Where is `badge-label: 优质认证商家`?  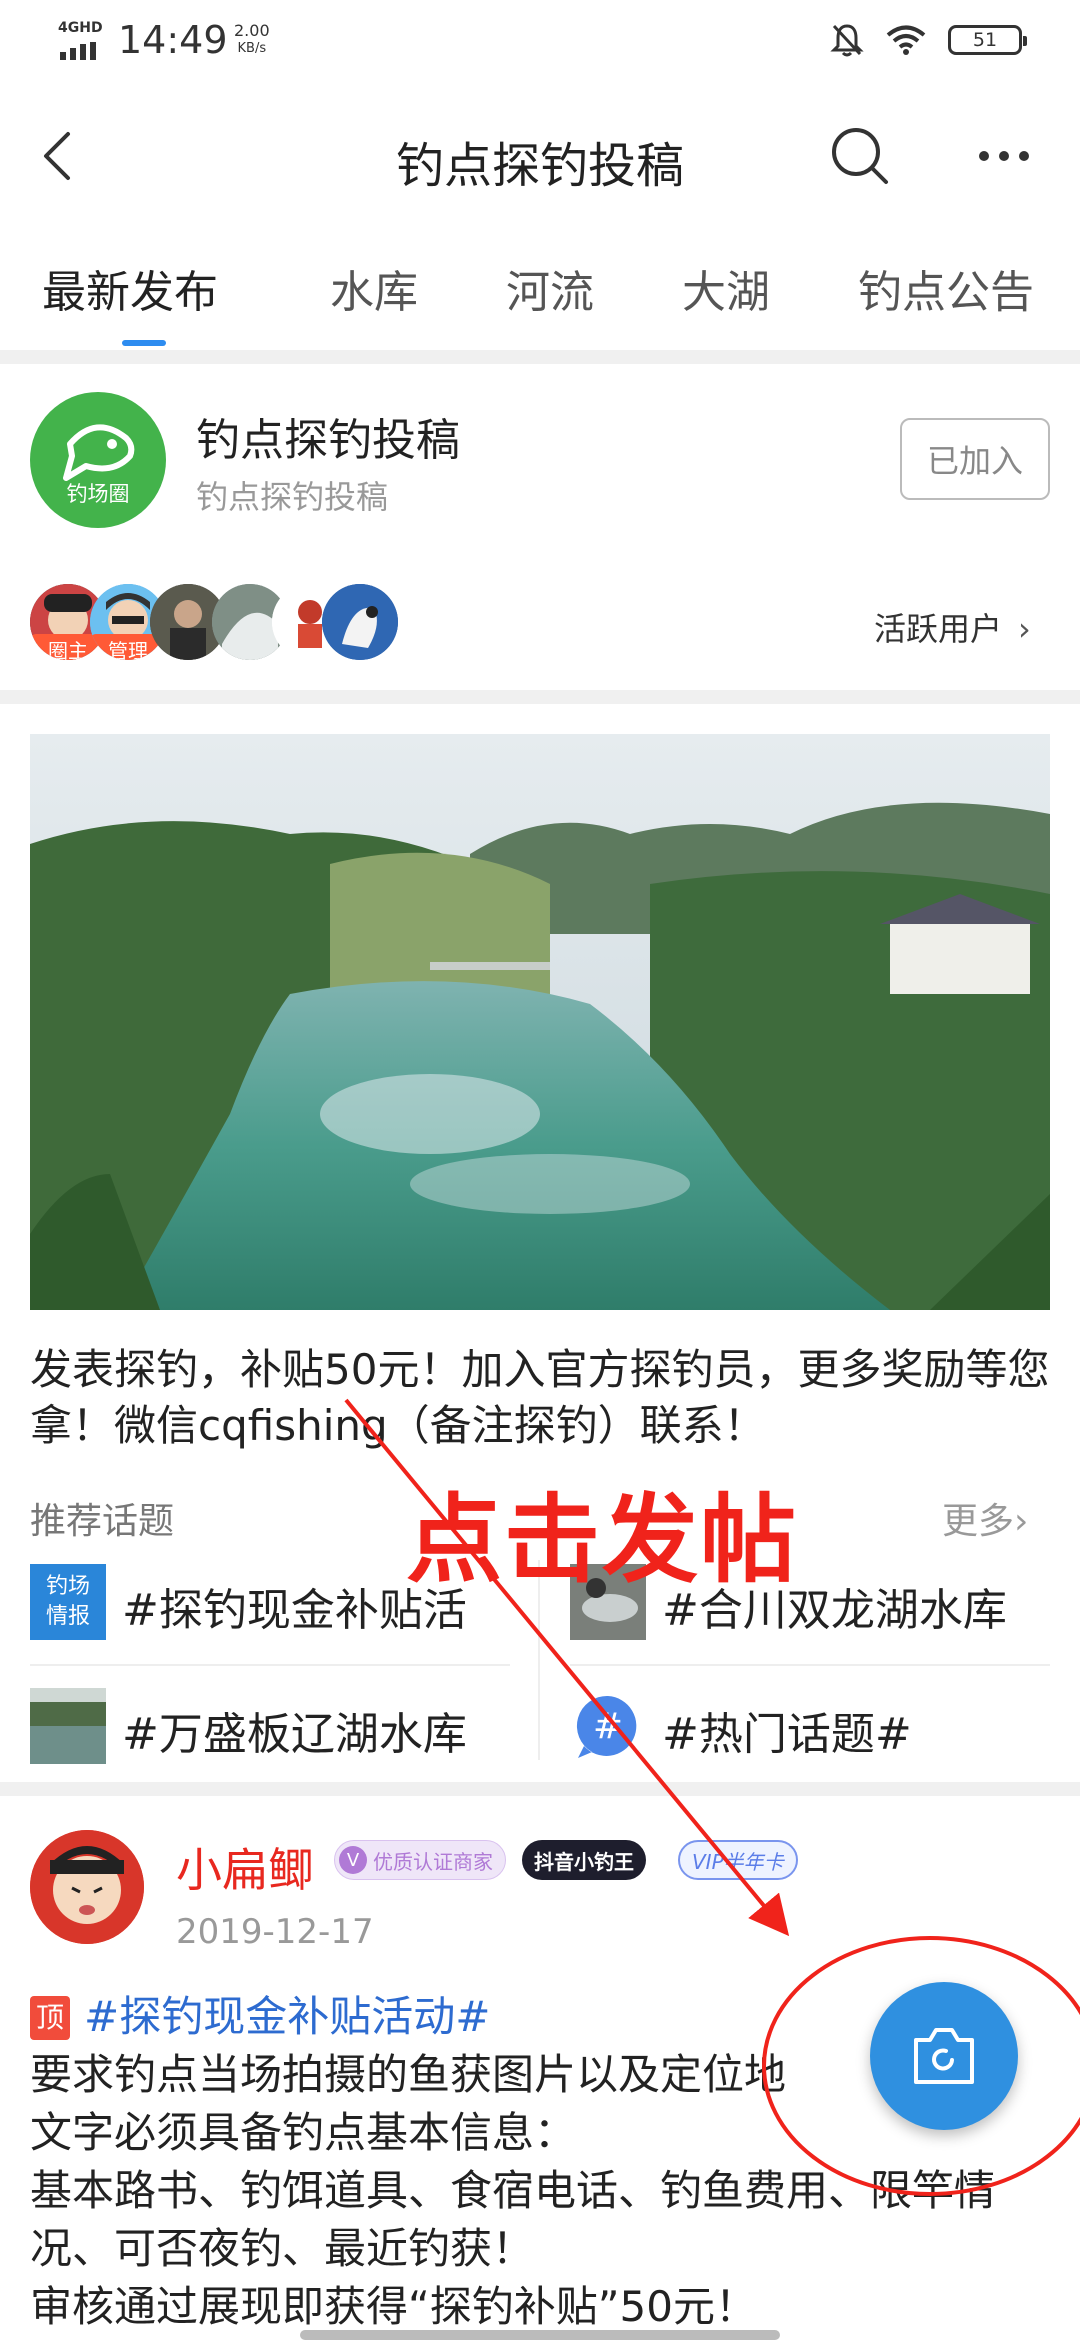 badge-label: 优质认证商家 is located at coordinates (433, 1861).